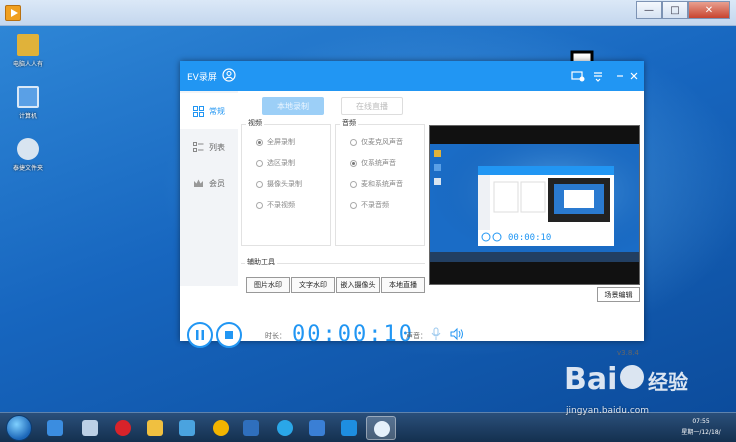 The image size is (736, 442). I want to click on close-icon, so click(634, 76).